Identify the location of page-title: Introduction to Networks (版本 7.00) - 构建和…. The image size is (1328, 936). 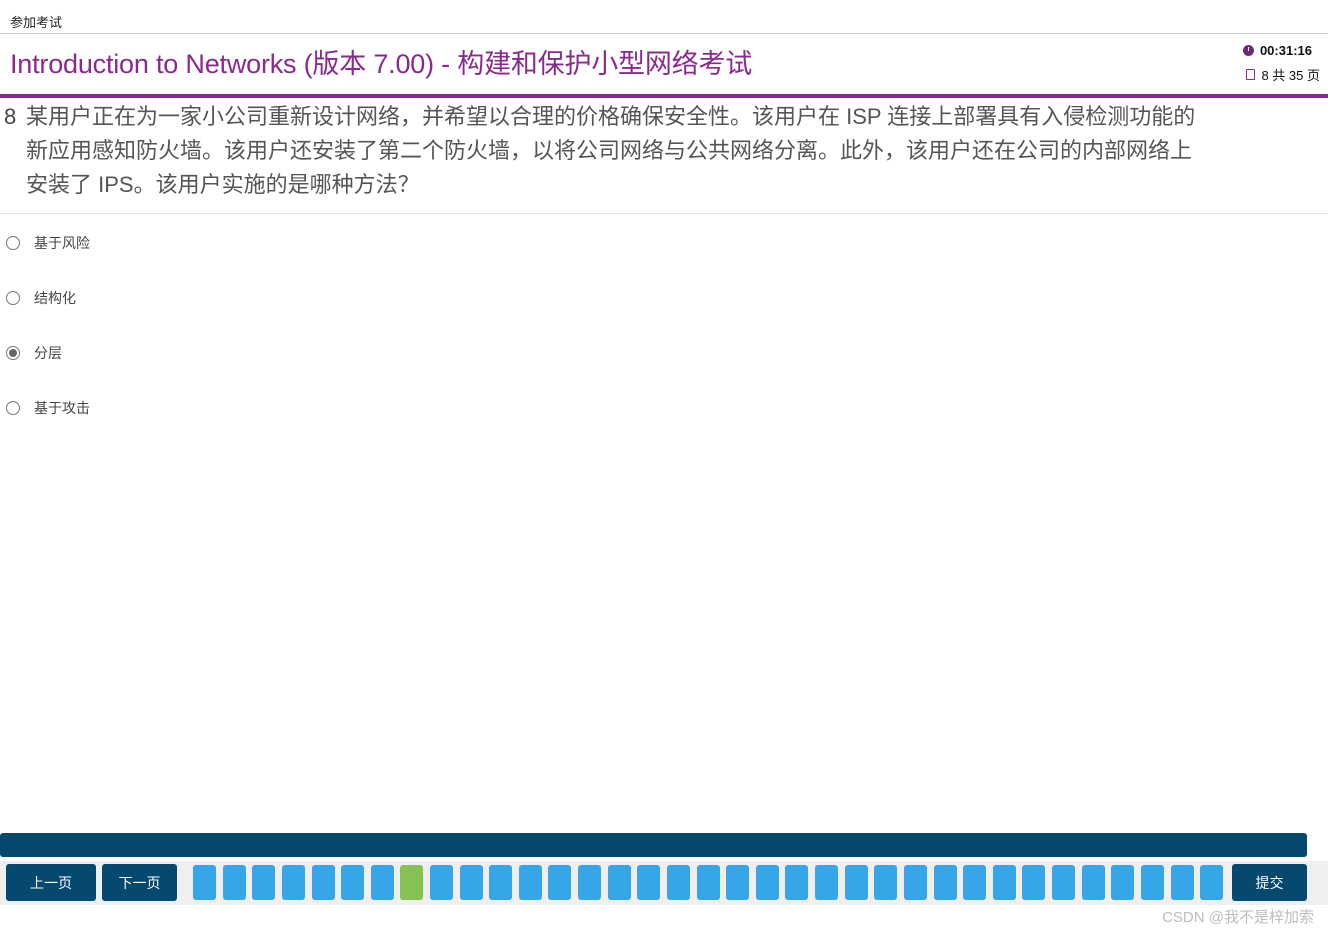
(381, 64).